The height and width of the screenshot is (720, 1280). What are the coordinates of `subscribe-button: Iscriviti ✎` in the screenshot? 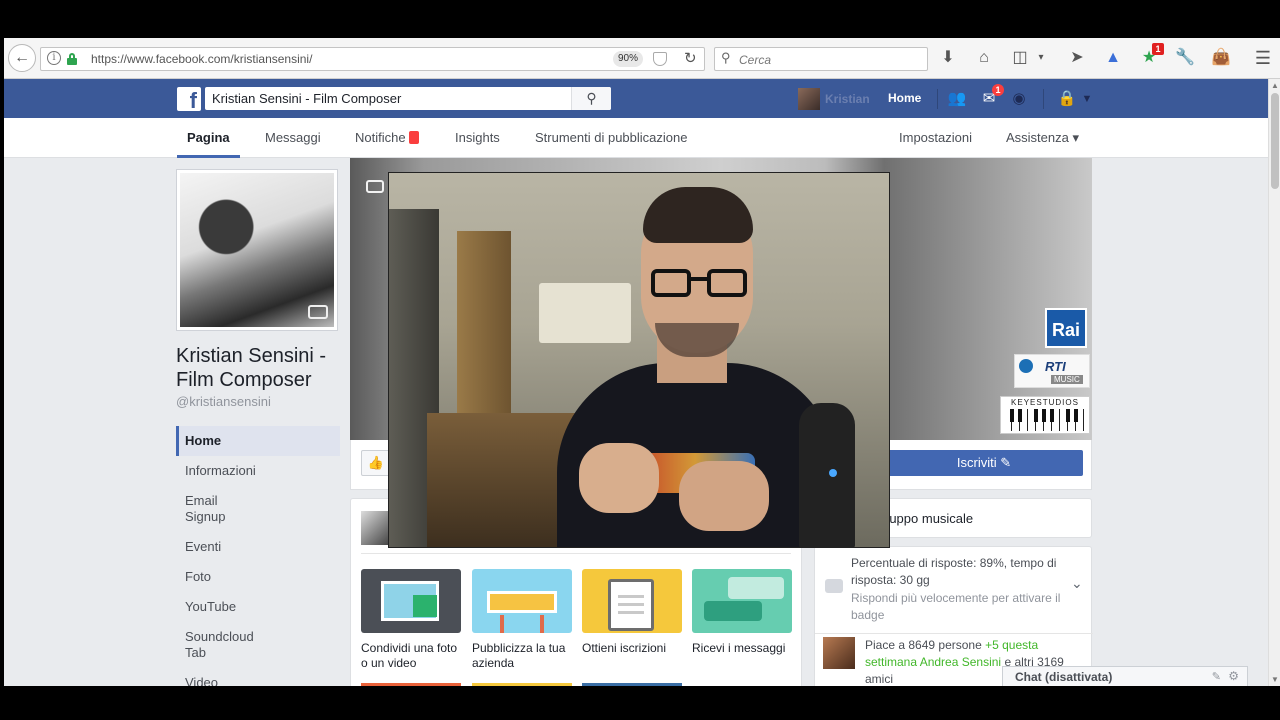 It's located at (984, 463).